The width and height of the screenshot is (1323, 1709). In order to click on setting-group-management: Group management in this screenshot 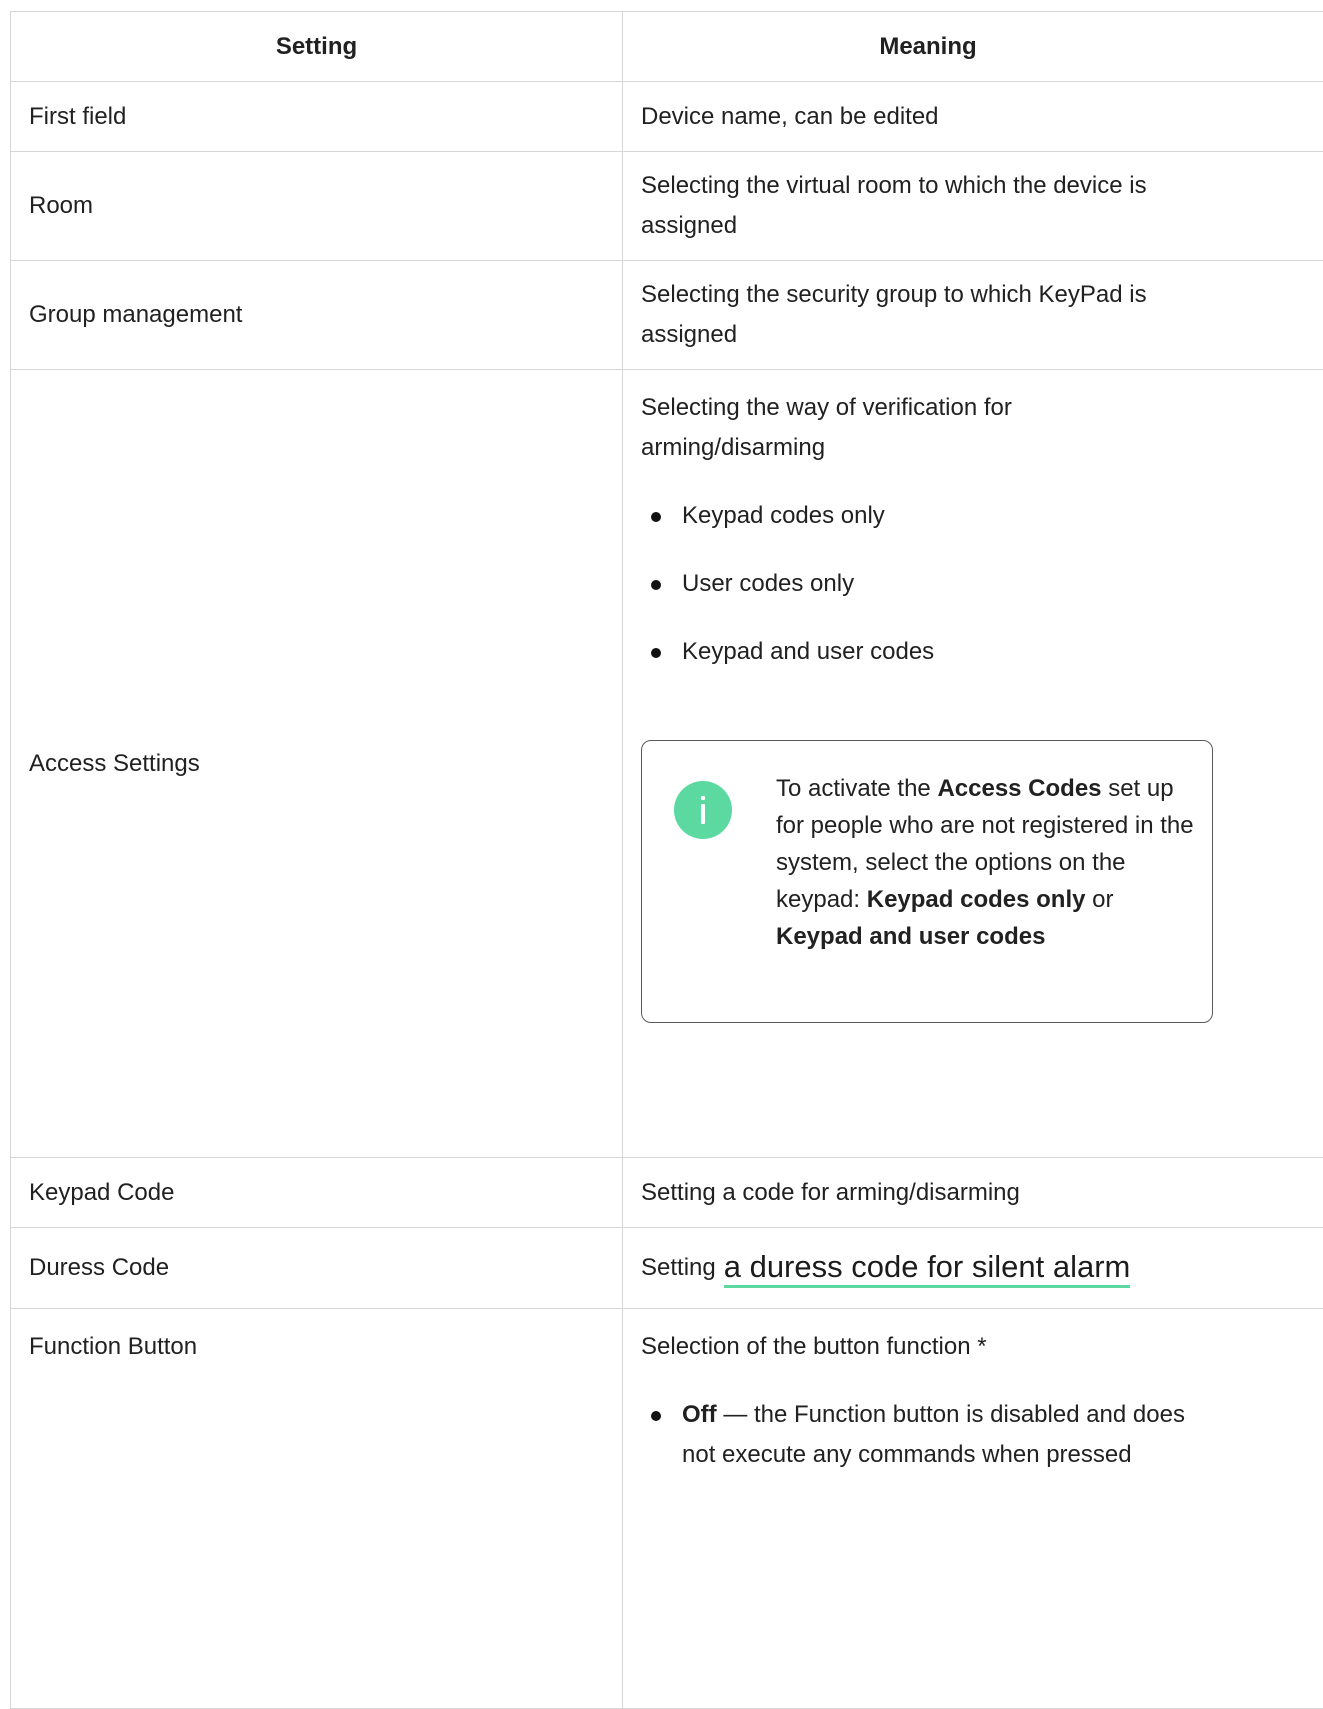, I will do `click(317, 315)`.